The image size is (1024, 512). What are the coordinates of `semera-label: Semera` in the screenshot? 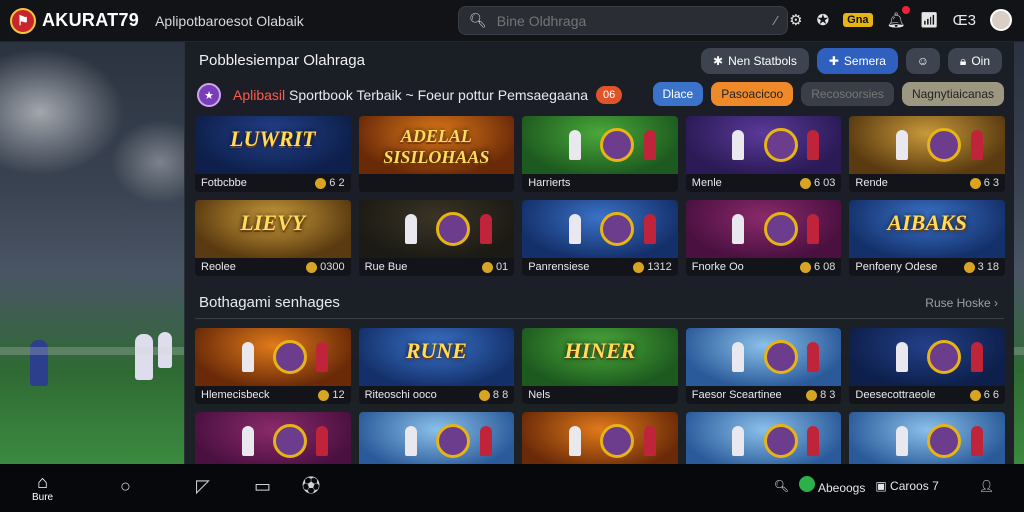 It's located at (864, 61).